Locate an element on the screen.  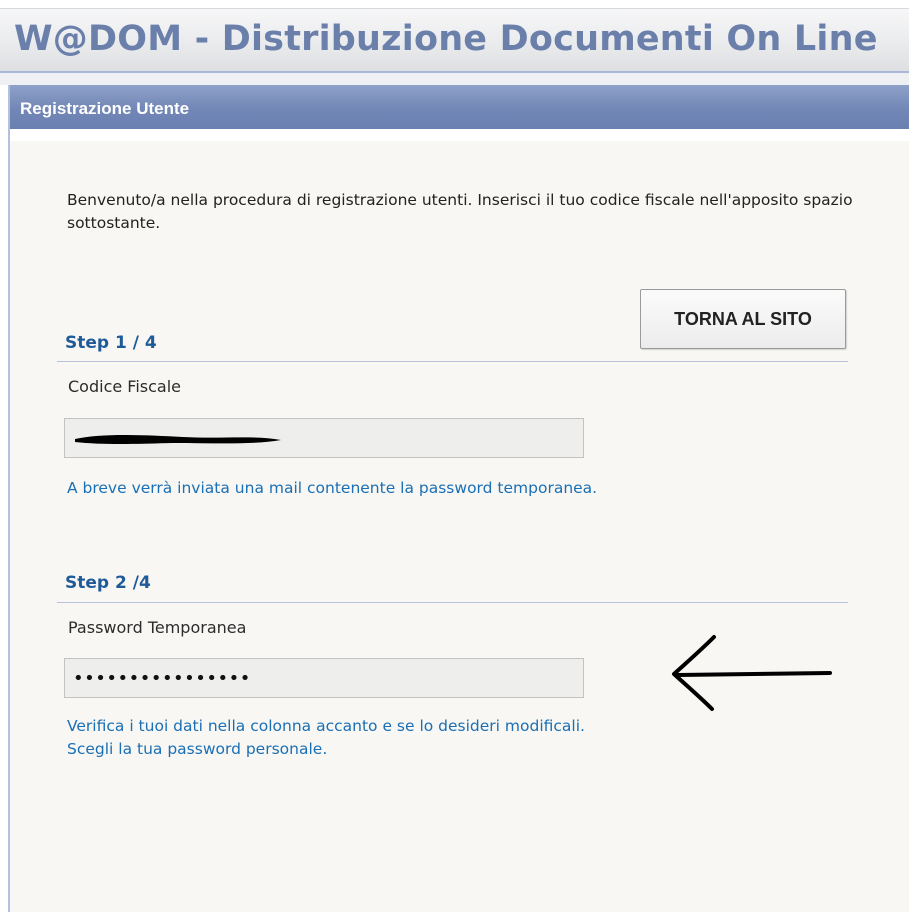
site-header: W@DOM - Distribuzione Documenti On Line is located at coordinates (454, 41).